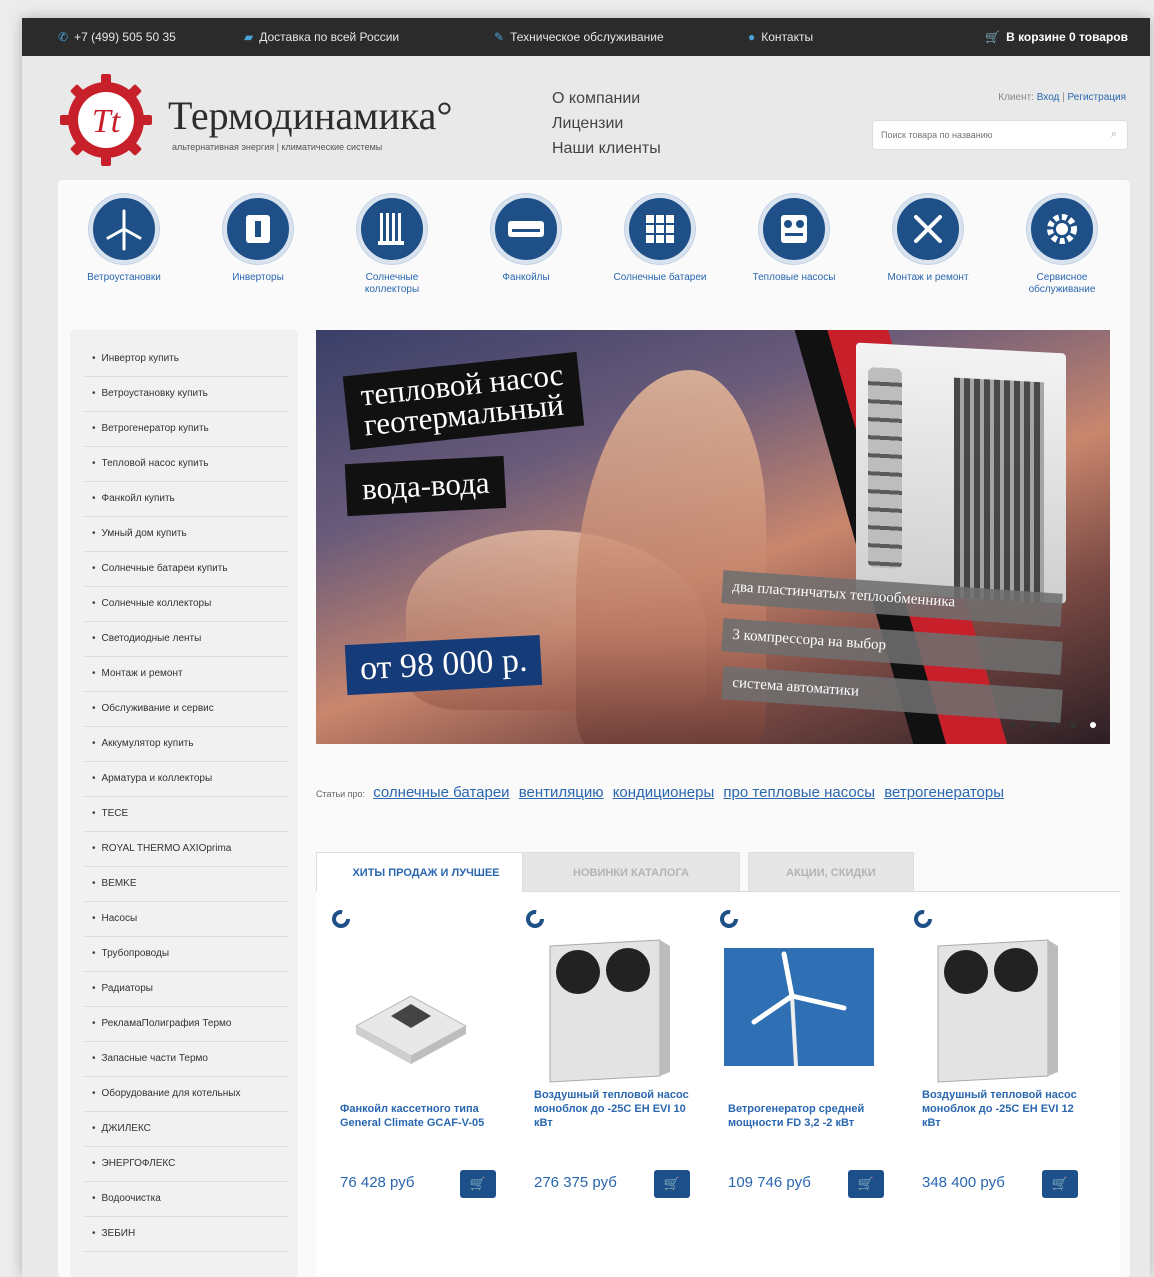  What do you see at coordinates (186, 1094) in the screenshot?
I see `sidebar-item: Оборудование для котельных` at bounding box center [186, 1094].